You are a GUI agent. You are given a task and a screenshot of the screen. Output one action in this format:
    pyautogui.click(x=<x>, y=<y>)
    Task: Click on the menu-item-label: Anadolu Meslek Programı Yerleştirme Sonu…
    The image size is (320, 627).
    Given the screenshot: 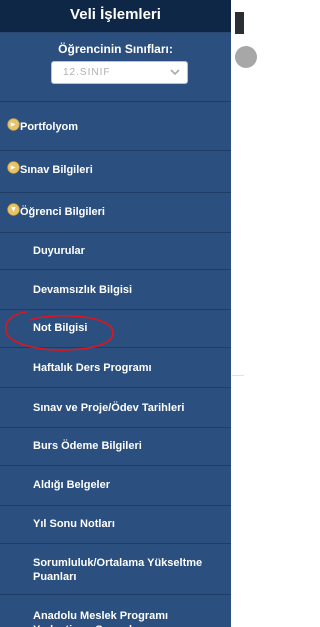 What is the action you would take?
    pyautogui.click(x=101, y=618)
    